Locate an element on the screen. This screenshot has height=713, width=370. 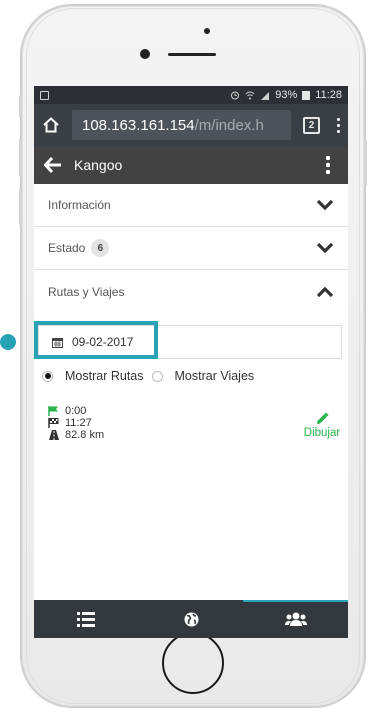
status-bar: 93% 11:28 is located at coordinates (191, 95).